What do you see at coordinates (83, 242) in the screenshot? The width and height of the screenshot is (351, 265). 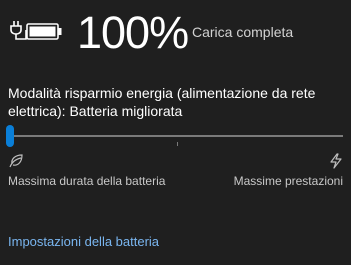 I see `battery-settings-link: Impostazioni della batteria` at bounding box center [83, 242].